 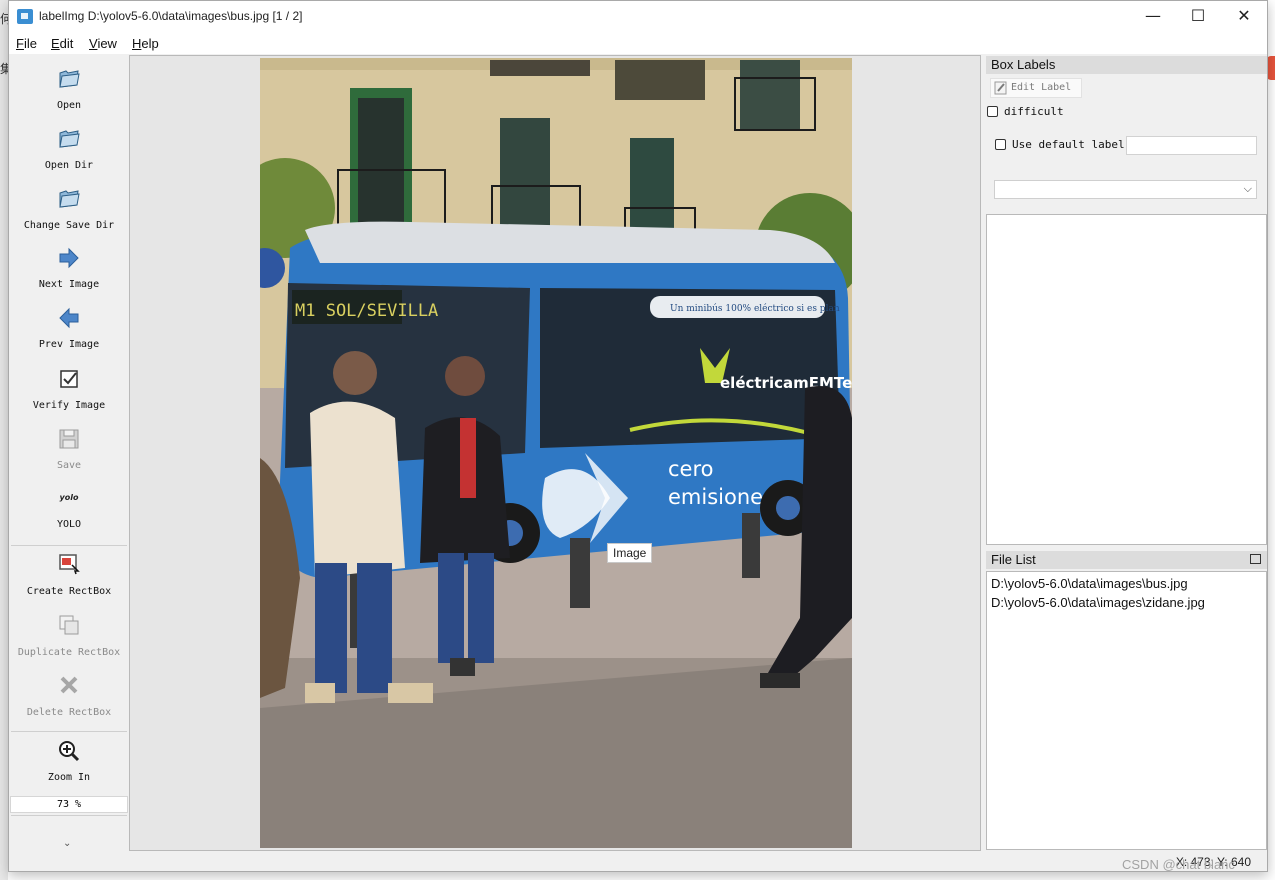 What do you see at coordinates (69, 777) in the screenshot?
I see `zoom-in-label: Zoom In` at bounding box center [69, 777].